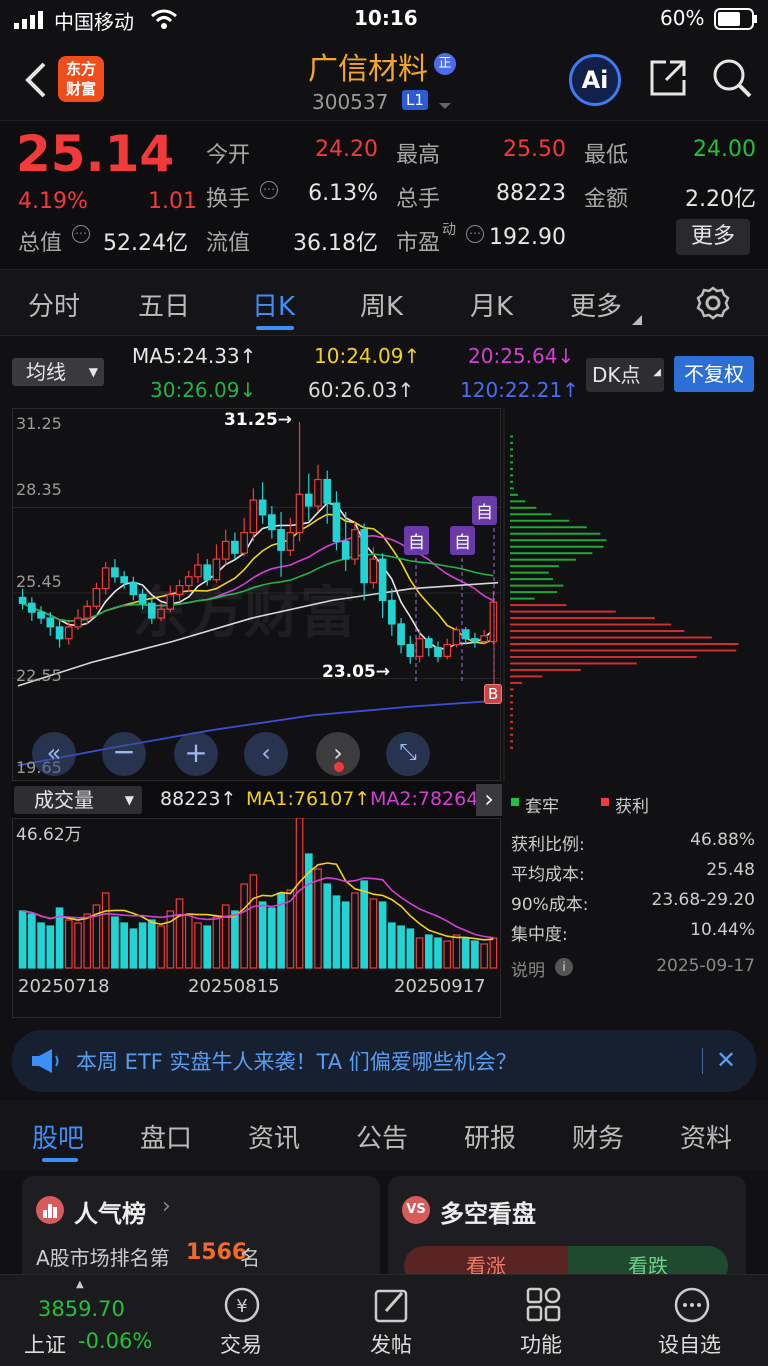  Describe the element at coordinates (356, 672) in the screenshot. I see `low-annotation: 23.05→` at that location.